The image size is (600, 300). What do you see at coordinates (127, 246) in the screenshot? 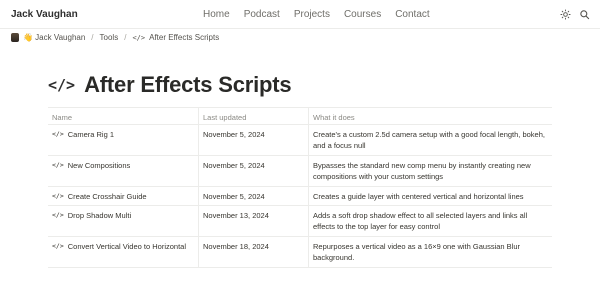
I see `row-name: Convert Vertical Video to Horizontal` at bounding box center [127, 246].